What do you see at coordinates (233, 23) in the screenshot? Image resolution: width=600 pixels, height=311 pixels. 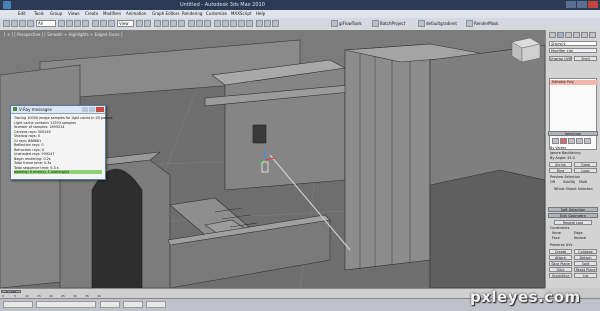 I see `curve-editor-icon` at bounding box center [233, 23].